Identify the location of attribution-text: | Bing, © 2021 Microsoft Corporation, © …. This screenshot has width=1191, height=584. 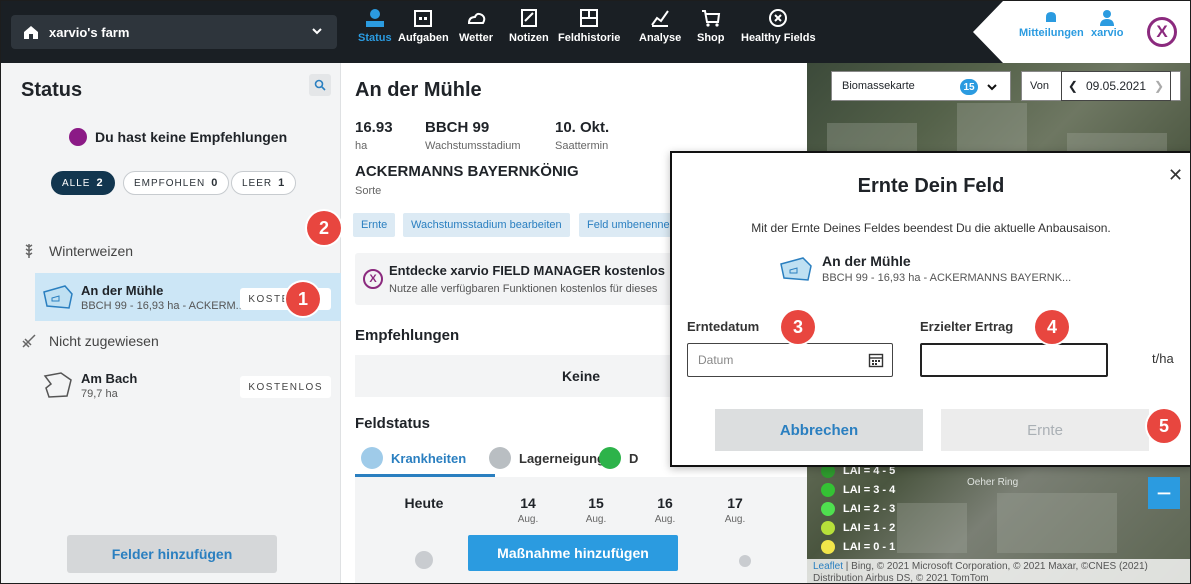
(995, 566).